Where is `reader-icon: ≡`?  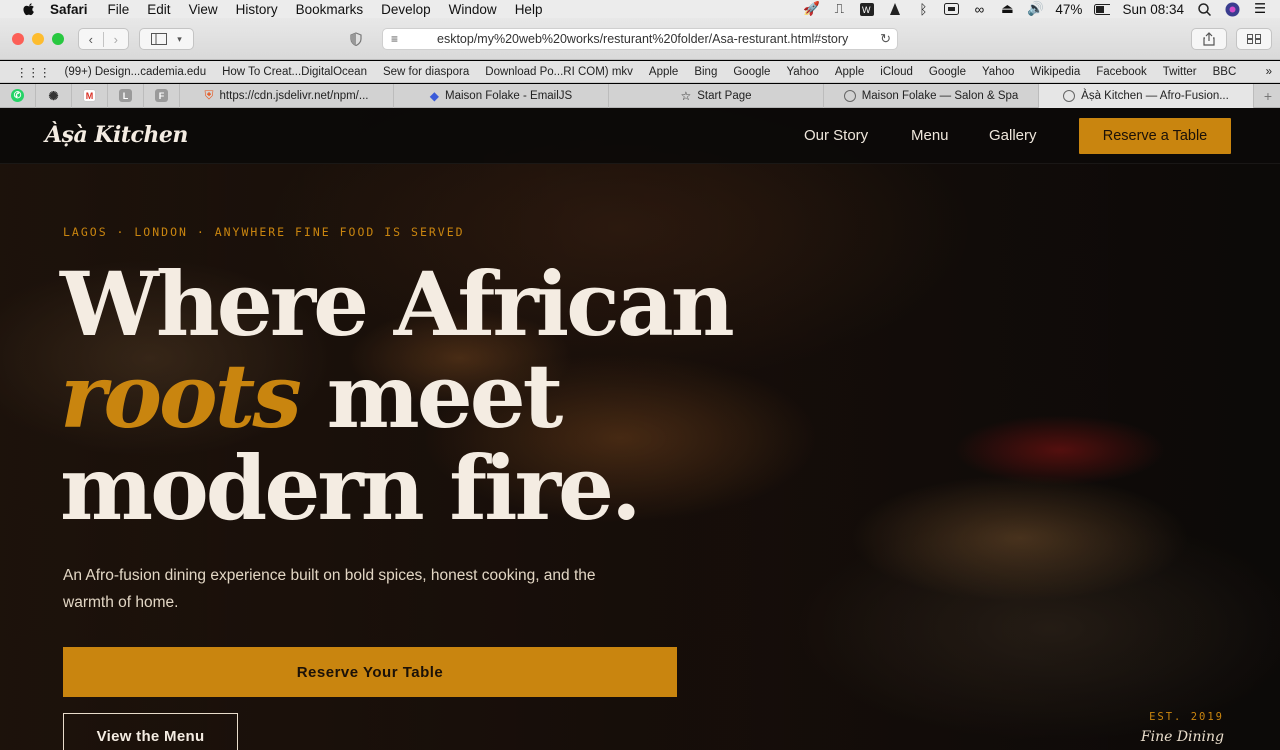 reader-icon: ≡ is located at coordinates (394, 39).